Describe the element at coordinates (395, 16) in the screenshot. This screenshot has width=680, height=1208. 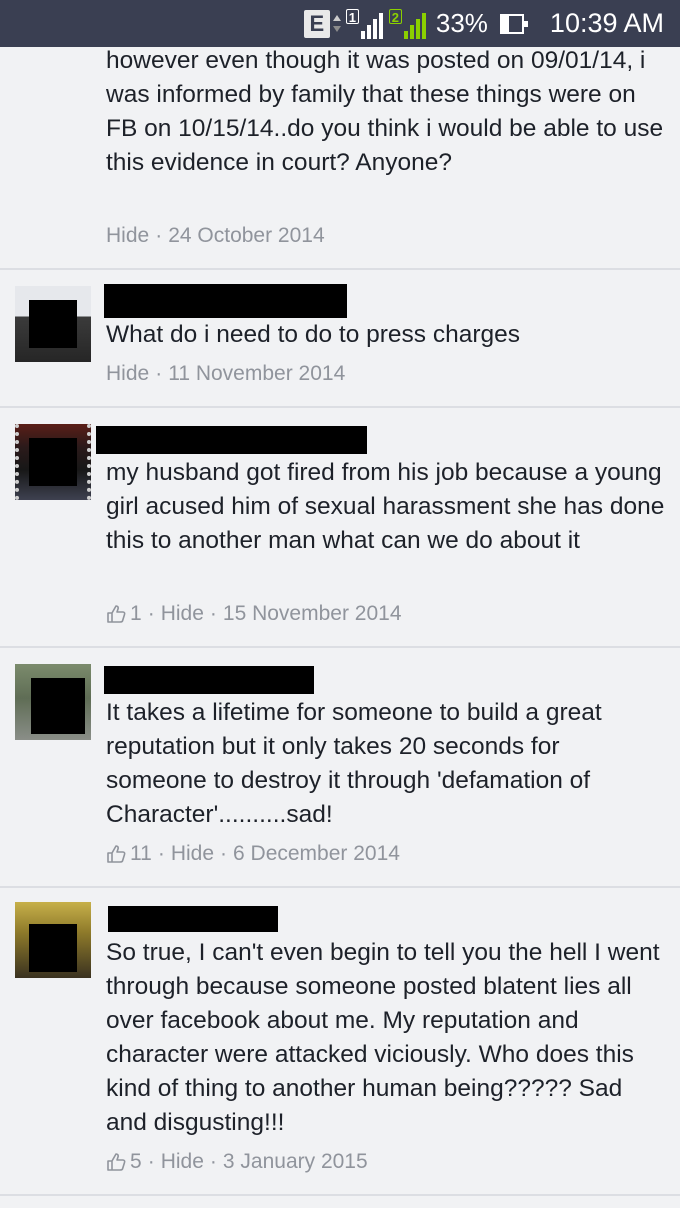
I see `sim2-label: 2` at that location.